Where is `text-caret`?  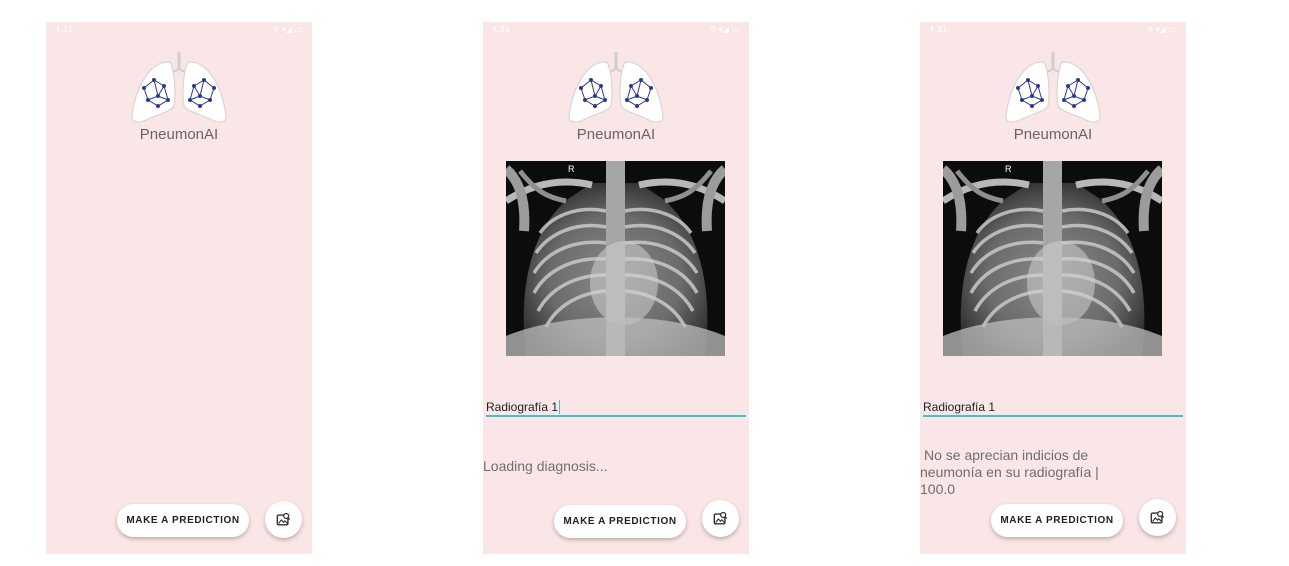 text-caret is located at coordinates (559, 407).